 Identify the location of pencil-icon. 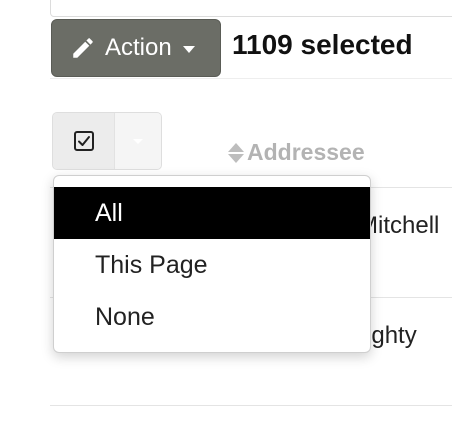
(83, 48).